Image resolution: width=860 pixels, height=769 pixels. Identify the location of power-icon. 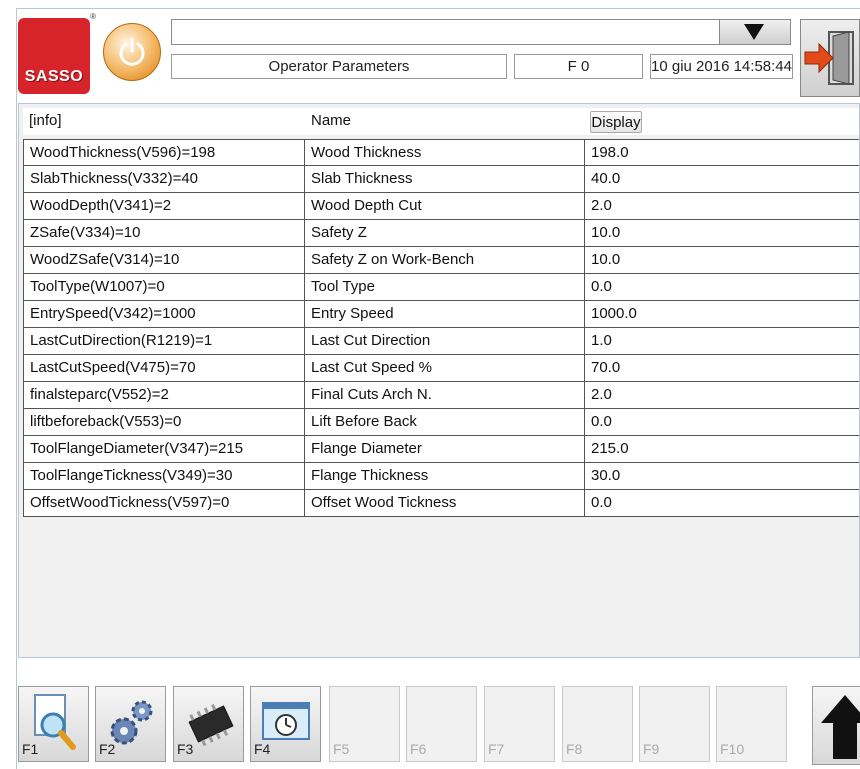
(132, 51).